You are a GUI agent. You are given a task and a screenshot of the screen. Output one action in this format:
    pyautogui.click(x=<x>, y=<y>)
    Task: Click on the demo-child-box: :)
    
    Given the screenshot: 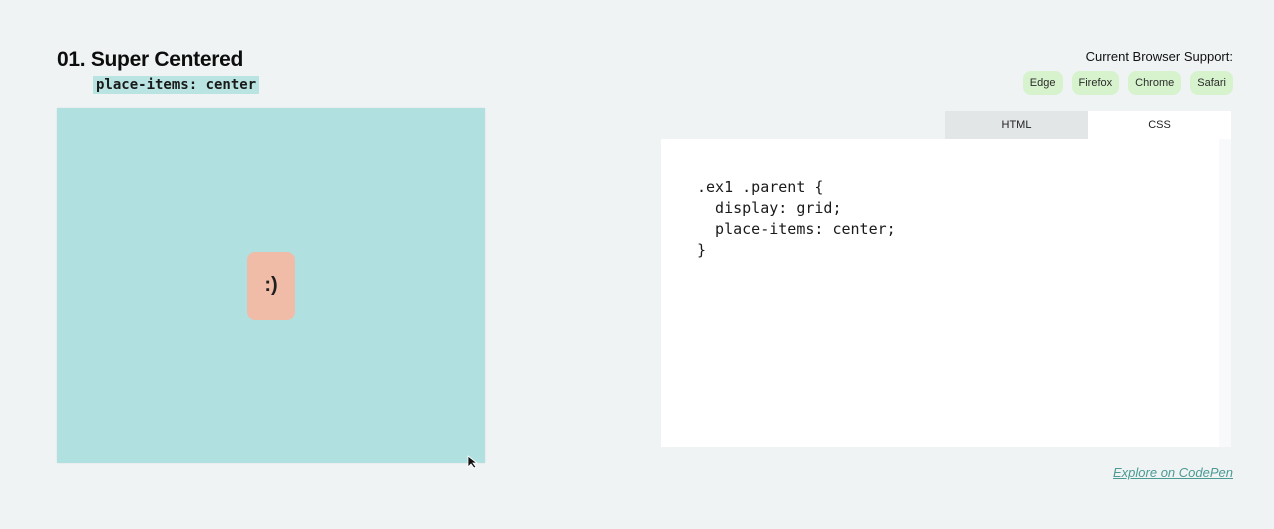 What is the action you would take?
    pyautogui.click(x=271, y=285)
    